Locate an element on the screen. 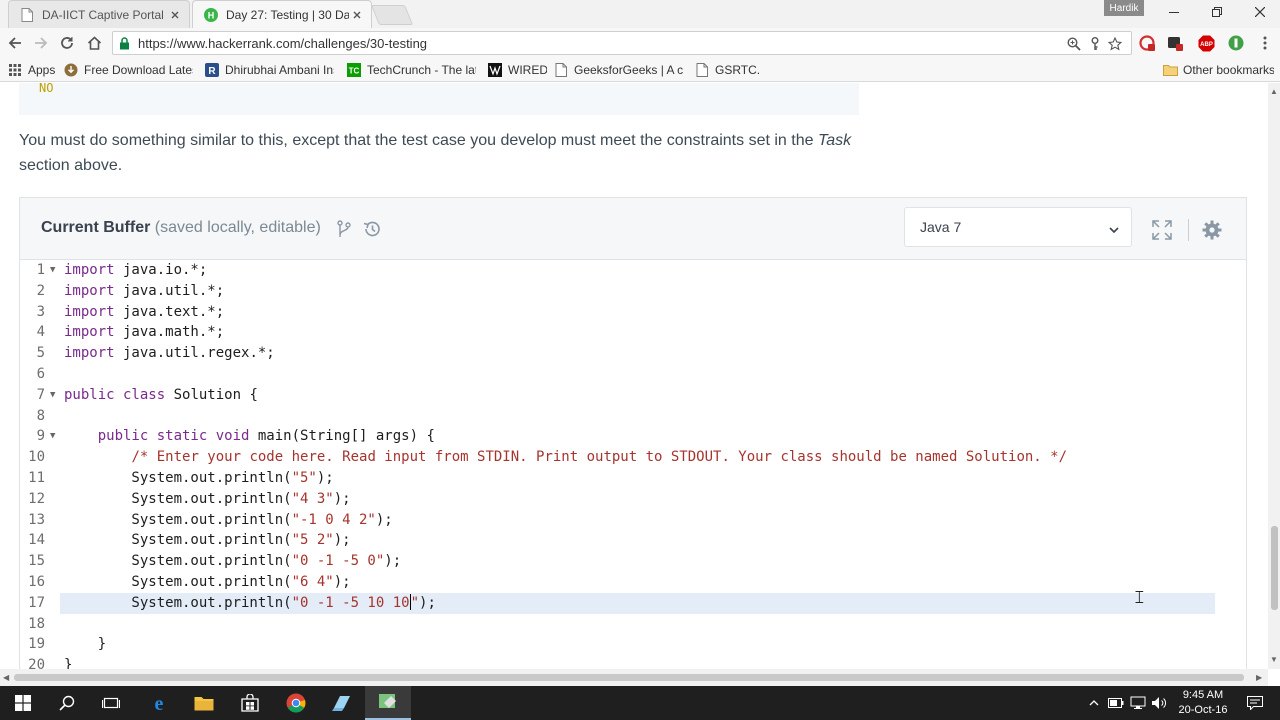 Image resolution: width=1280 pixels, height=720 pixels. code-token: Solution { is located at coordinates (211, 394).